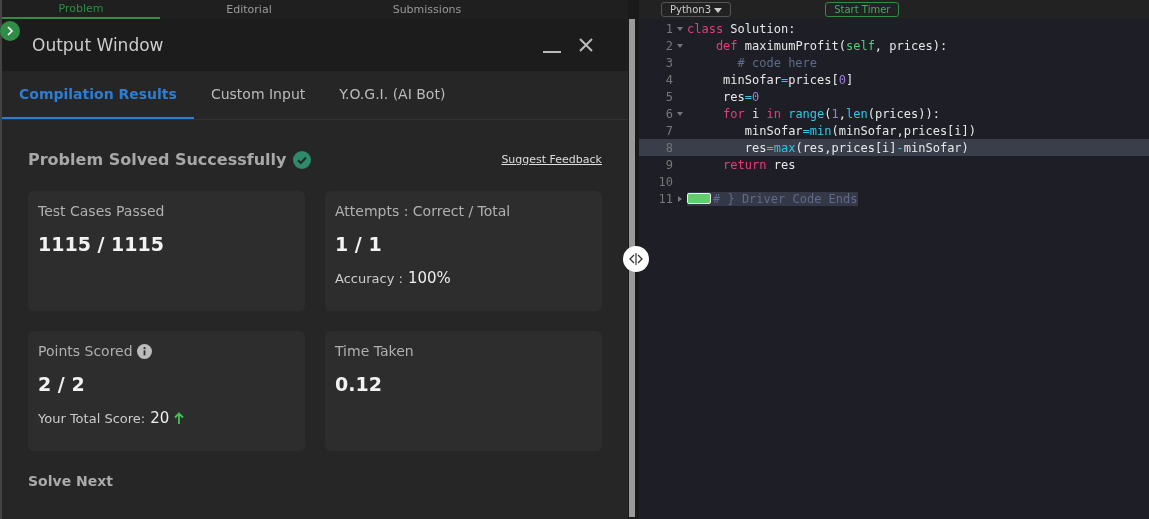 This screenshot has height=519, width=1149. Describe the element at coordinates (101, 244) in the screenshot. I see `card-value: 1115 / 1115` at that location.